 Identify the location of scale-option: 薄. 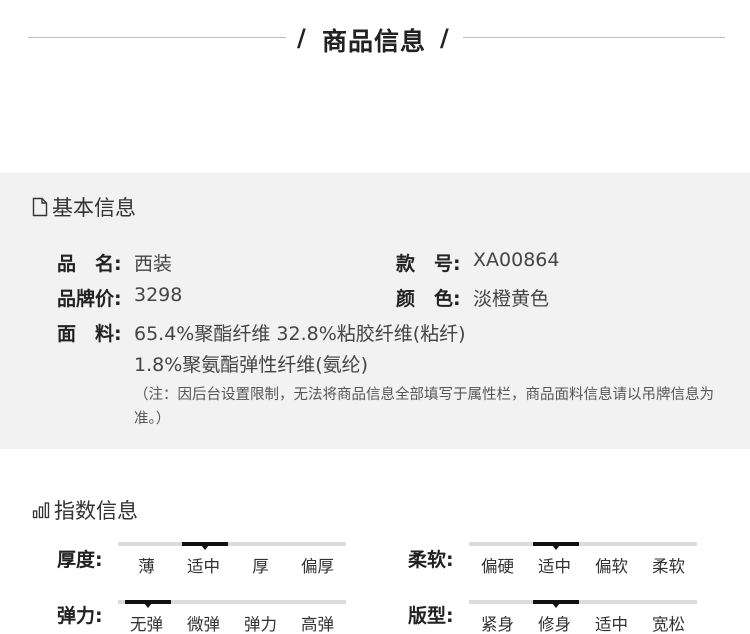
(146, 566).